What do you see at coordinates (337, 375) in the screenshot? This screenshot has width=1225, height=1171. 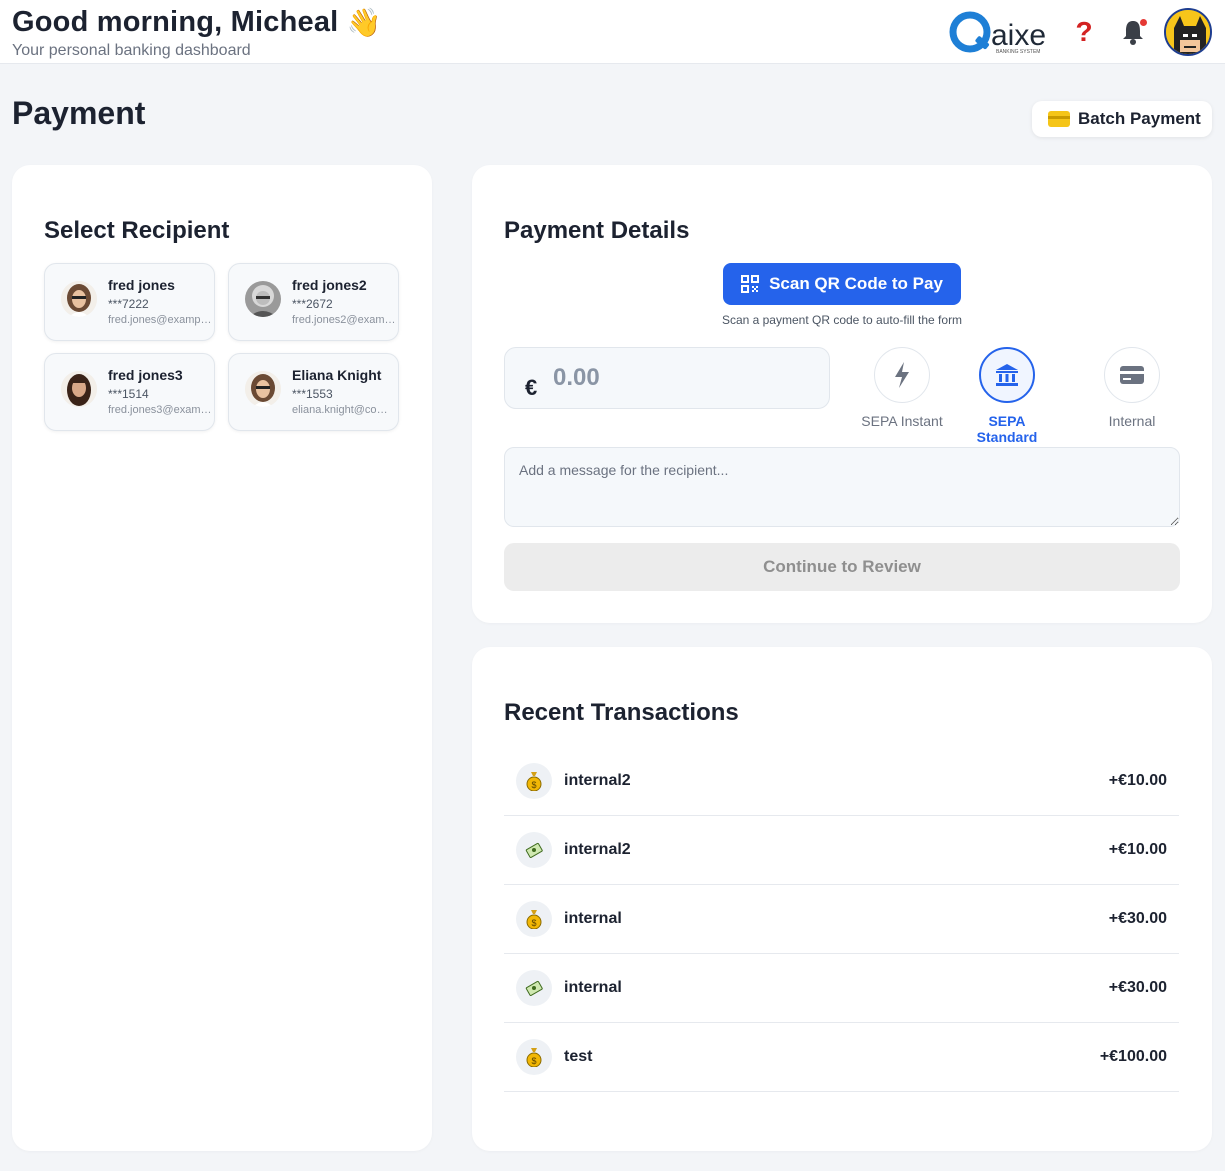 I see `recipient-name: Eliana Knight` at bounding box center [337, 375].